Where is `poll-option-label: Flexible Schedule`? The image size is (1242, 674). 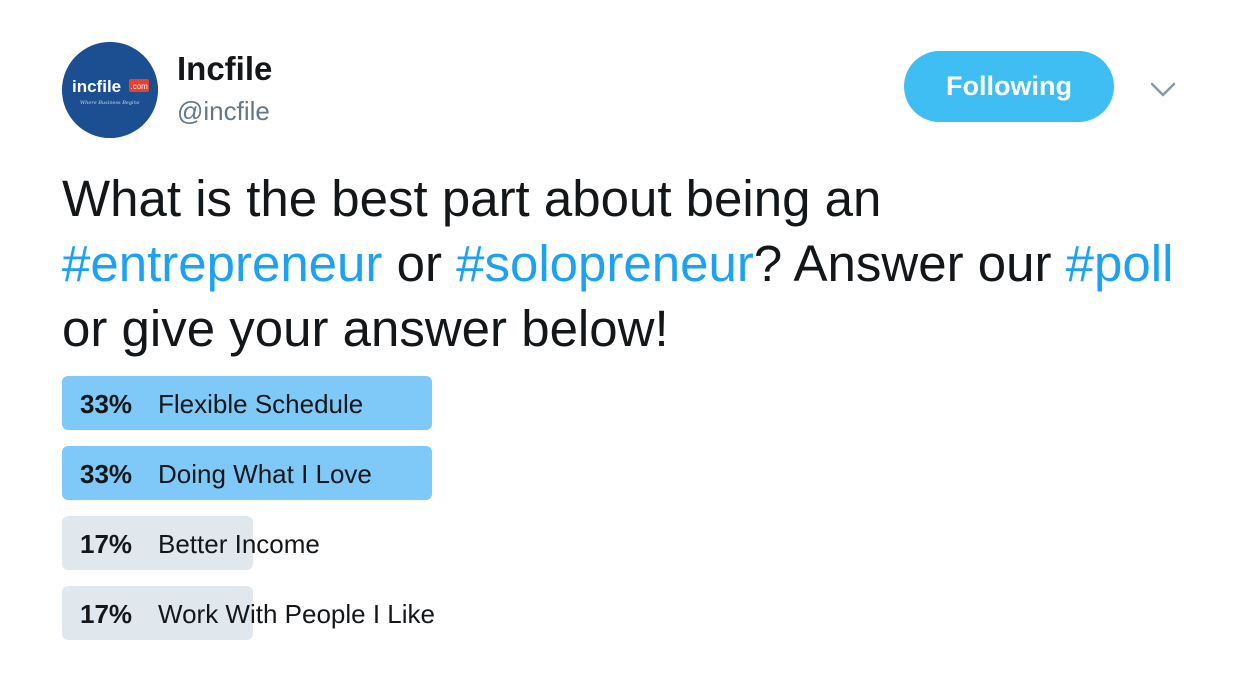 poll-option-label: Flexible Schedule is located at coordinates (261, 404).